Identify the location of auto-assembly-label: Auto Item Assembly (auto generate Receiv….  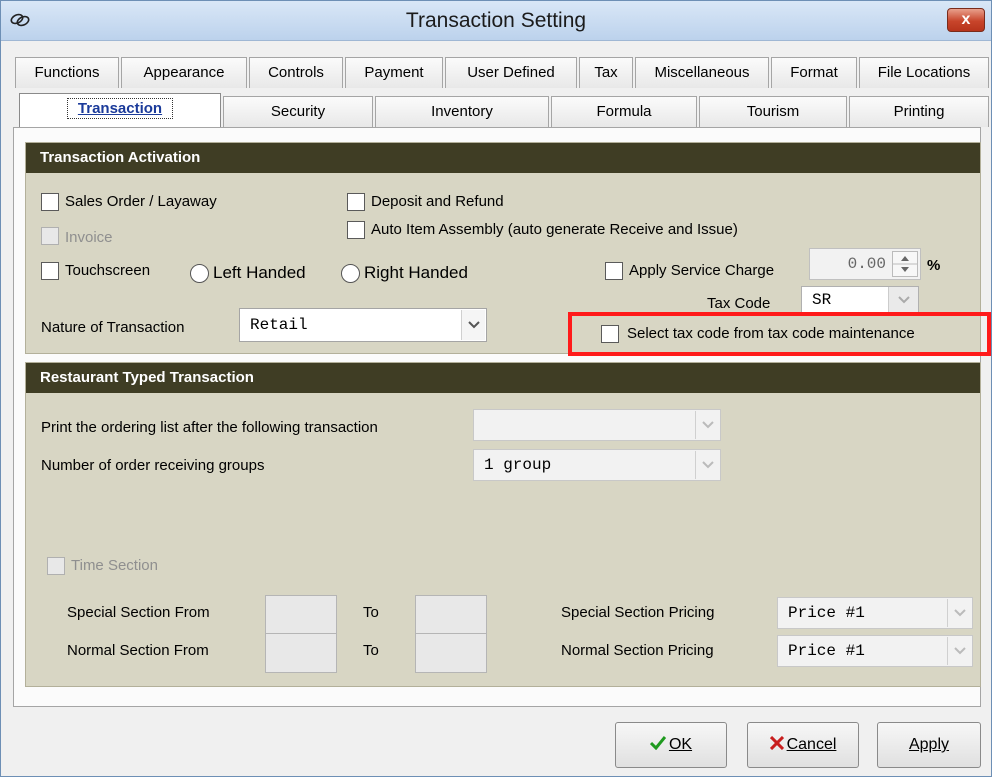
(554, 229).